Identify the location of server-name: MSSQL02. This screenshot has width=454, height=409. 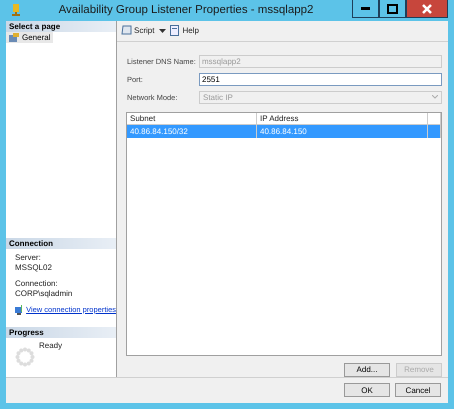
(34, 267).